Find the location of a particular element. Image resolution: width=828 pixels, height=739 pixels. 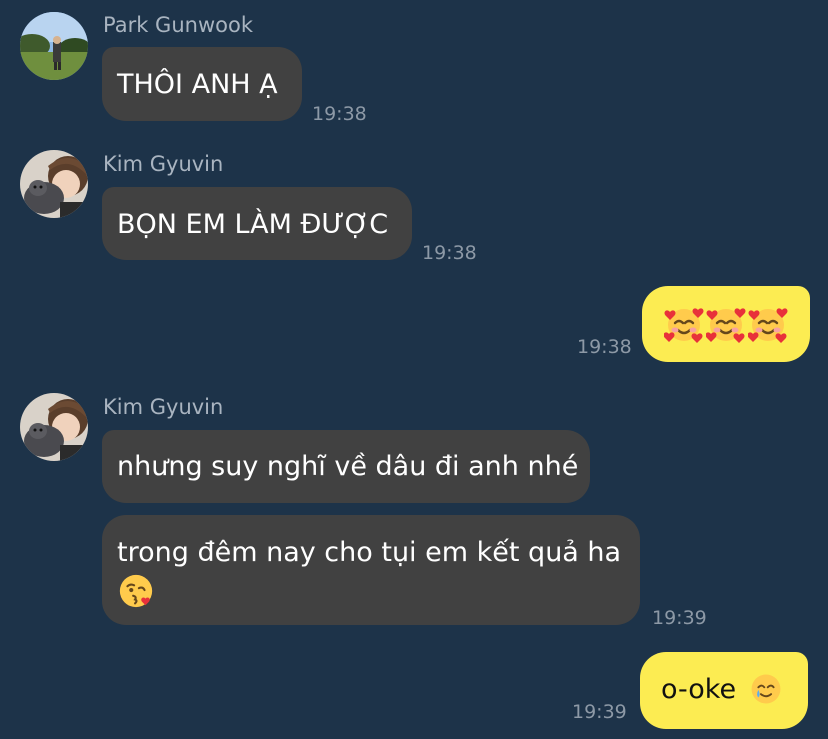

avatar-park-gunwook is located at coordinates (54, 46).